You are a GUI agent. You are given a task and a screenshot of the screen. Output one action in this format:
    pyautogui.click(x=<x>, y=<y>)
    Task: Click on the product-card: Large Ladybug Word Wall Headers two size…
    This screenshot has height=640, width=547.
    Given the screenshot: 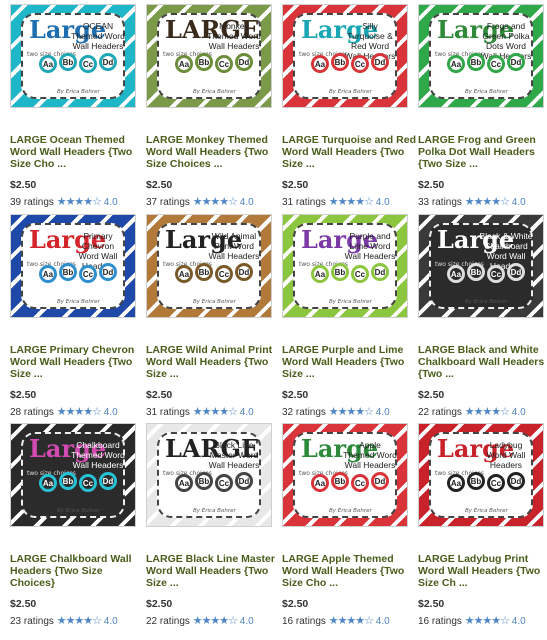 What is the action you would take?
    pyautogui.click(x=481, y=525)
    